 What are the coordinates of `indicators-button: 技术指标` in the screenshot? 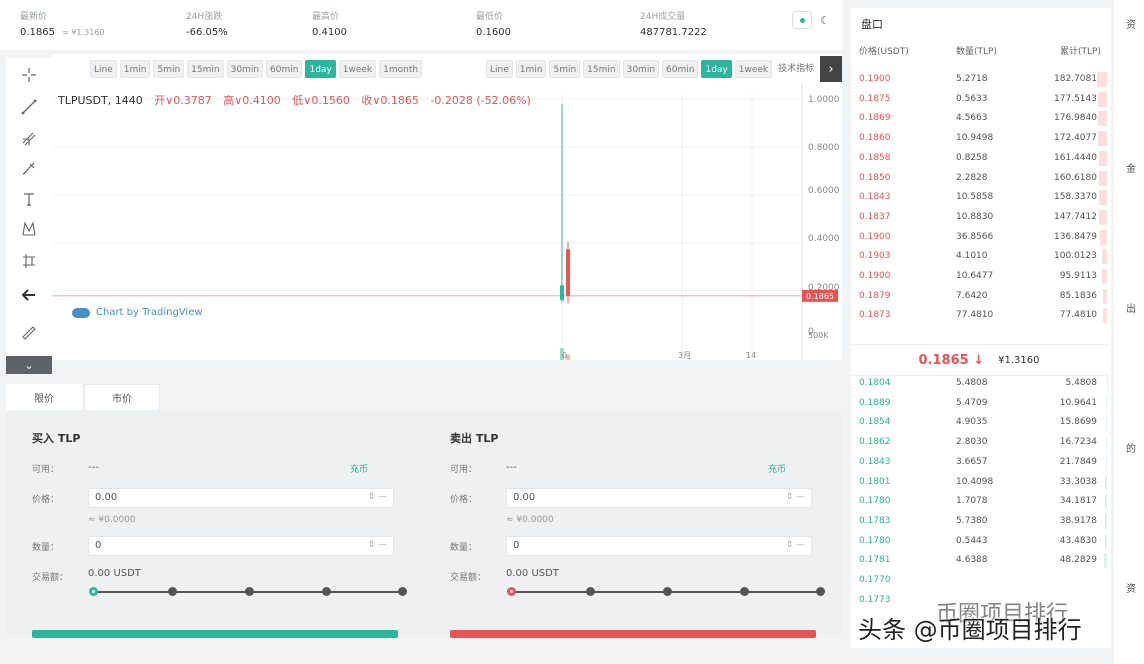 It's located at (796, 69).